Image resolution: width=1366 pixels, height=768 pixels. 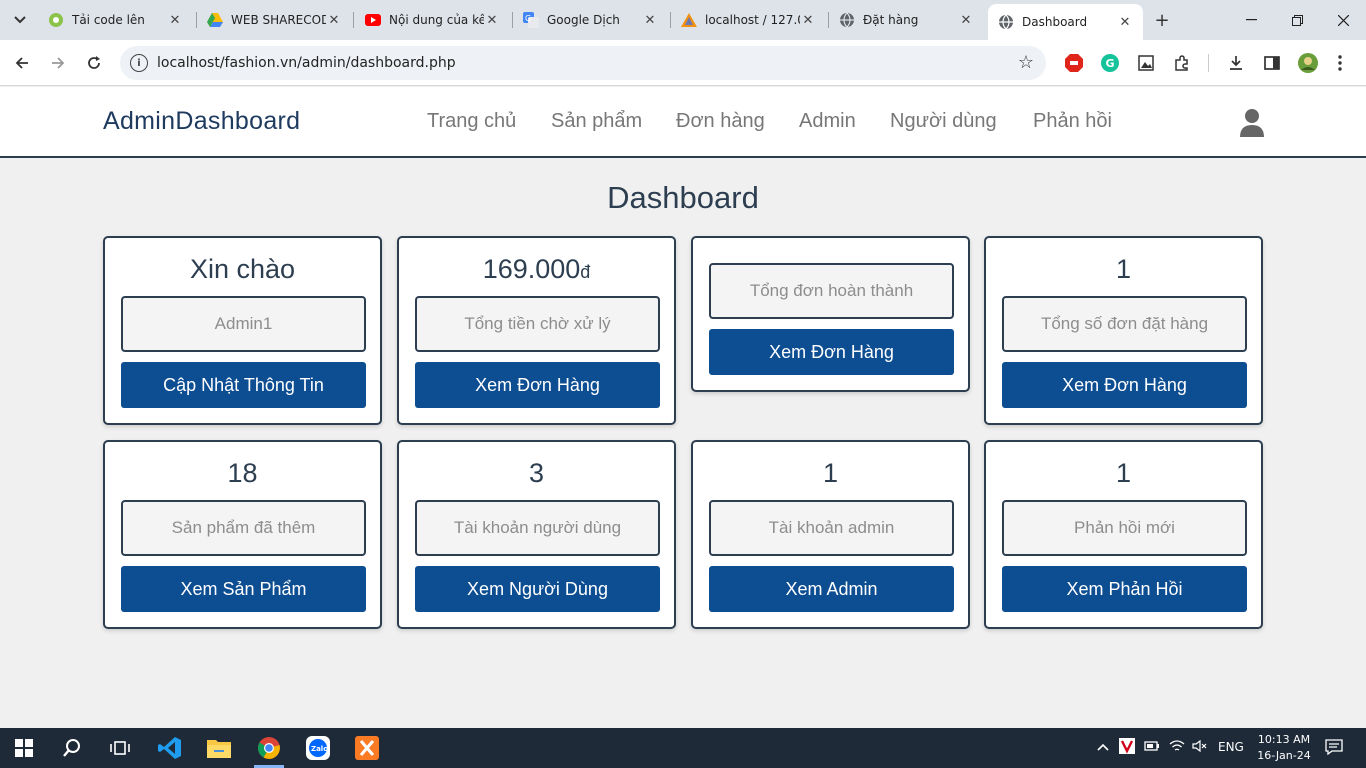 I want to click on browser-tab: Nội dung của kê ✕, so click(x=432, y=20).